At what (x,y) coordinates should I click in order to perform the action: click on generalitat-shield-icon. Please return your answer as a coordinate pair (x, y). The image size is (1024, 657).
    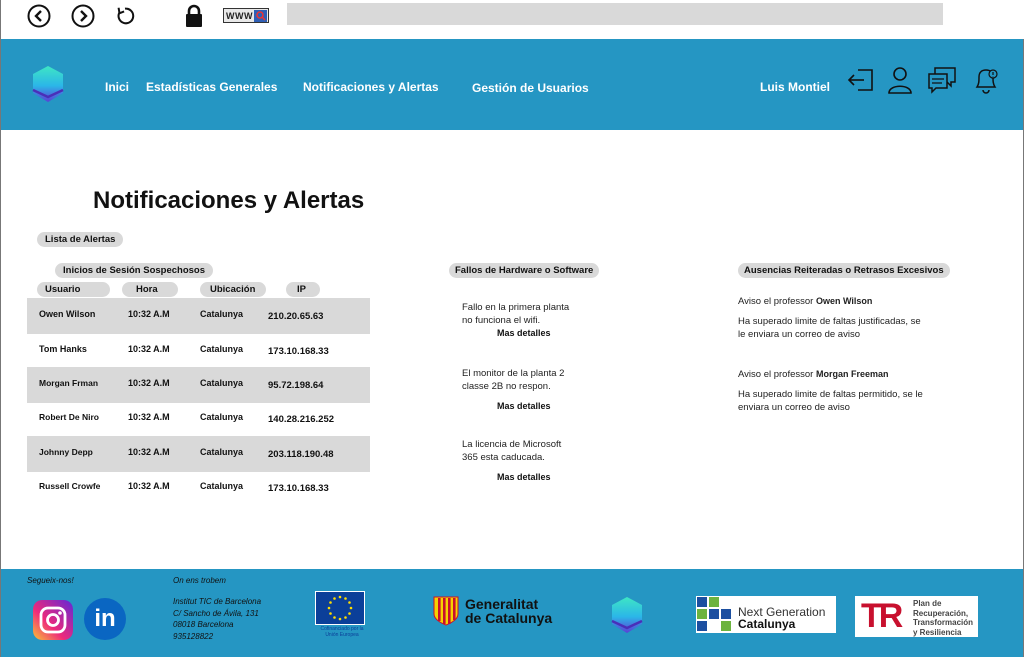
    Looking at the image, I should click on (446, 611).